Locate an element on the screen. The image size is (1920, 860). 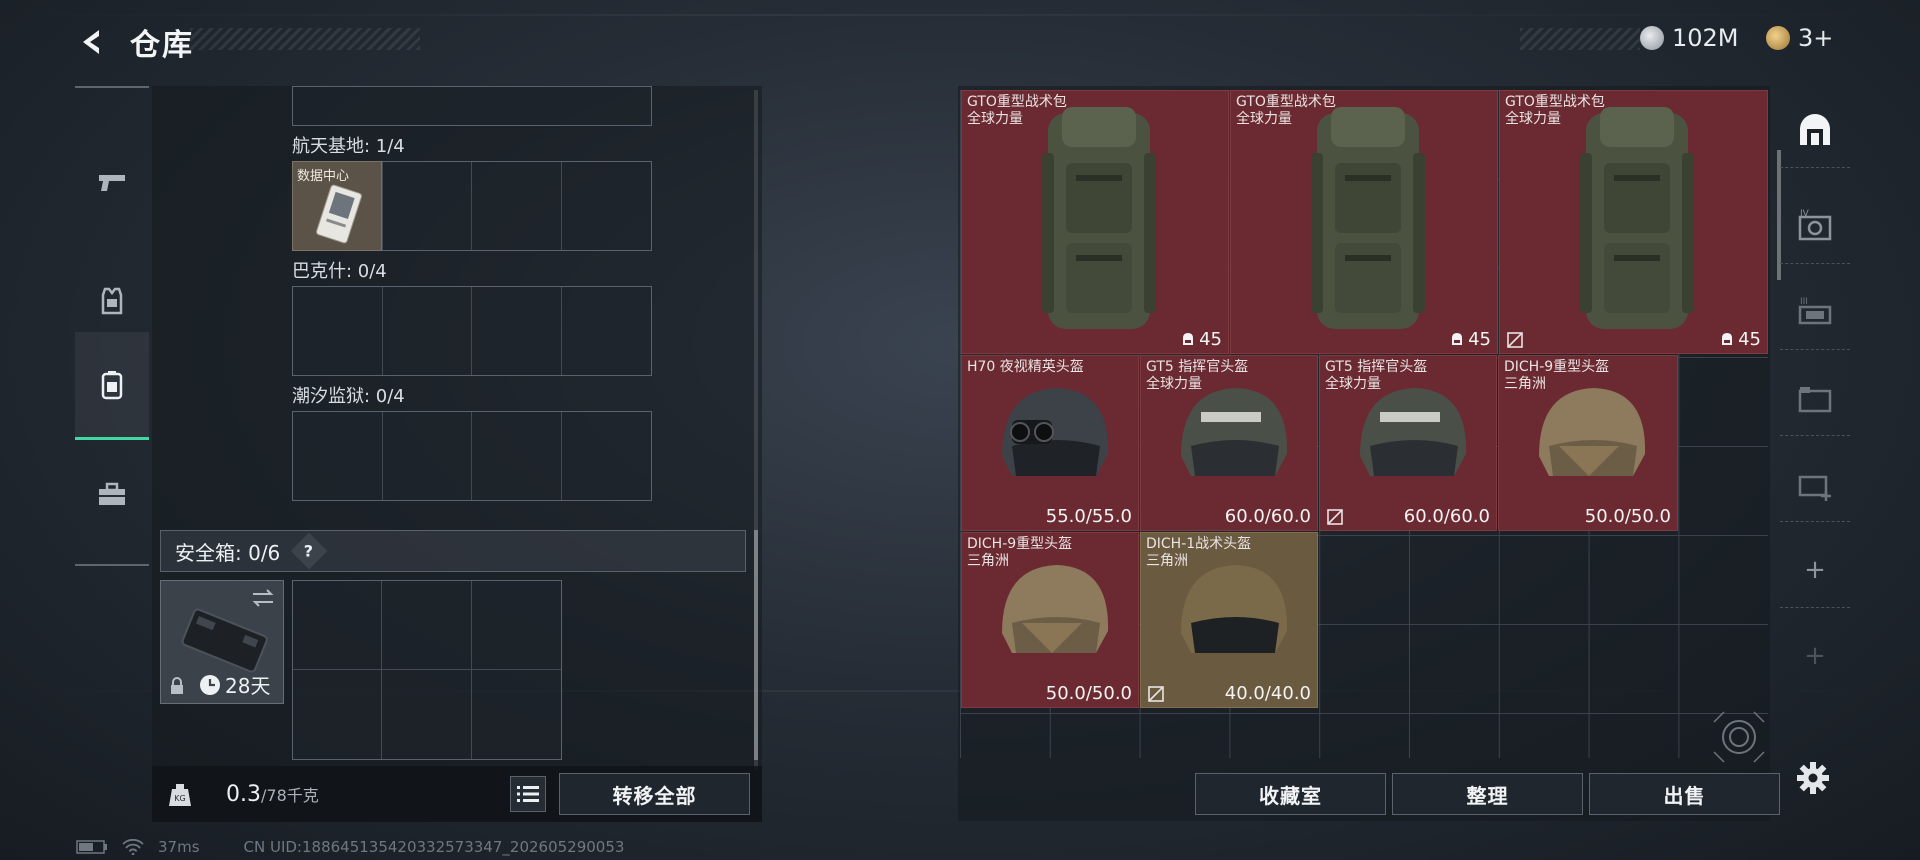
sort-button: 整理 is located at coordinates (1487, 794).